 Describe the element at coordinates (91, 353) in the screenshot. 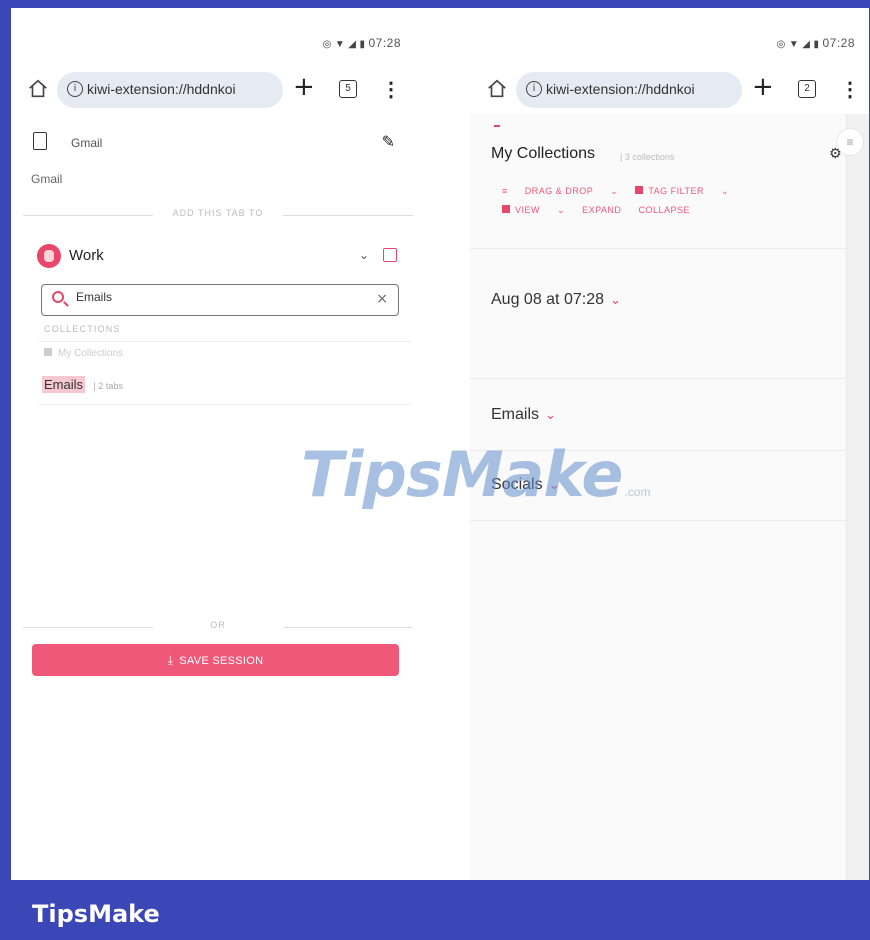

I see `collection-row-disabled-label: My Collections` at that location.